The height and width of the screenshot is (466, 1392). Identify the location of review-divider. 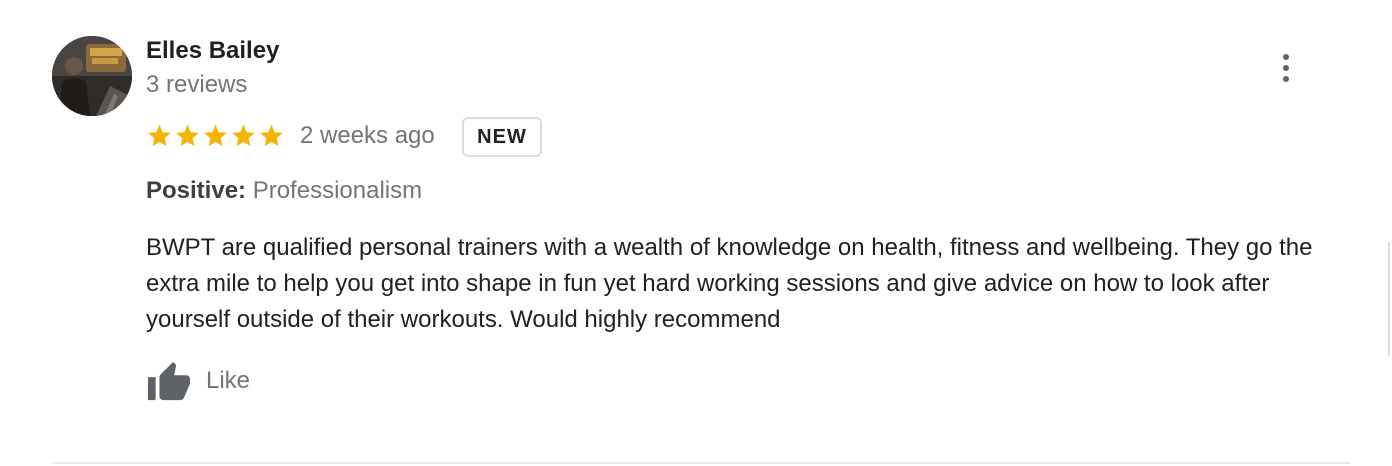
(701, 463).